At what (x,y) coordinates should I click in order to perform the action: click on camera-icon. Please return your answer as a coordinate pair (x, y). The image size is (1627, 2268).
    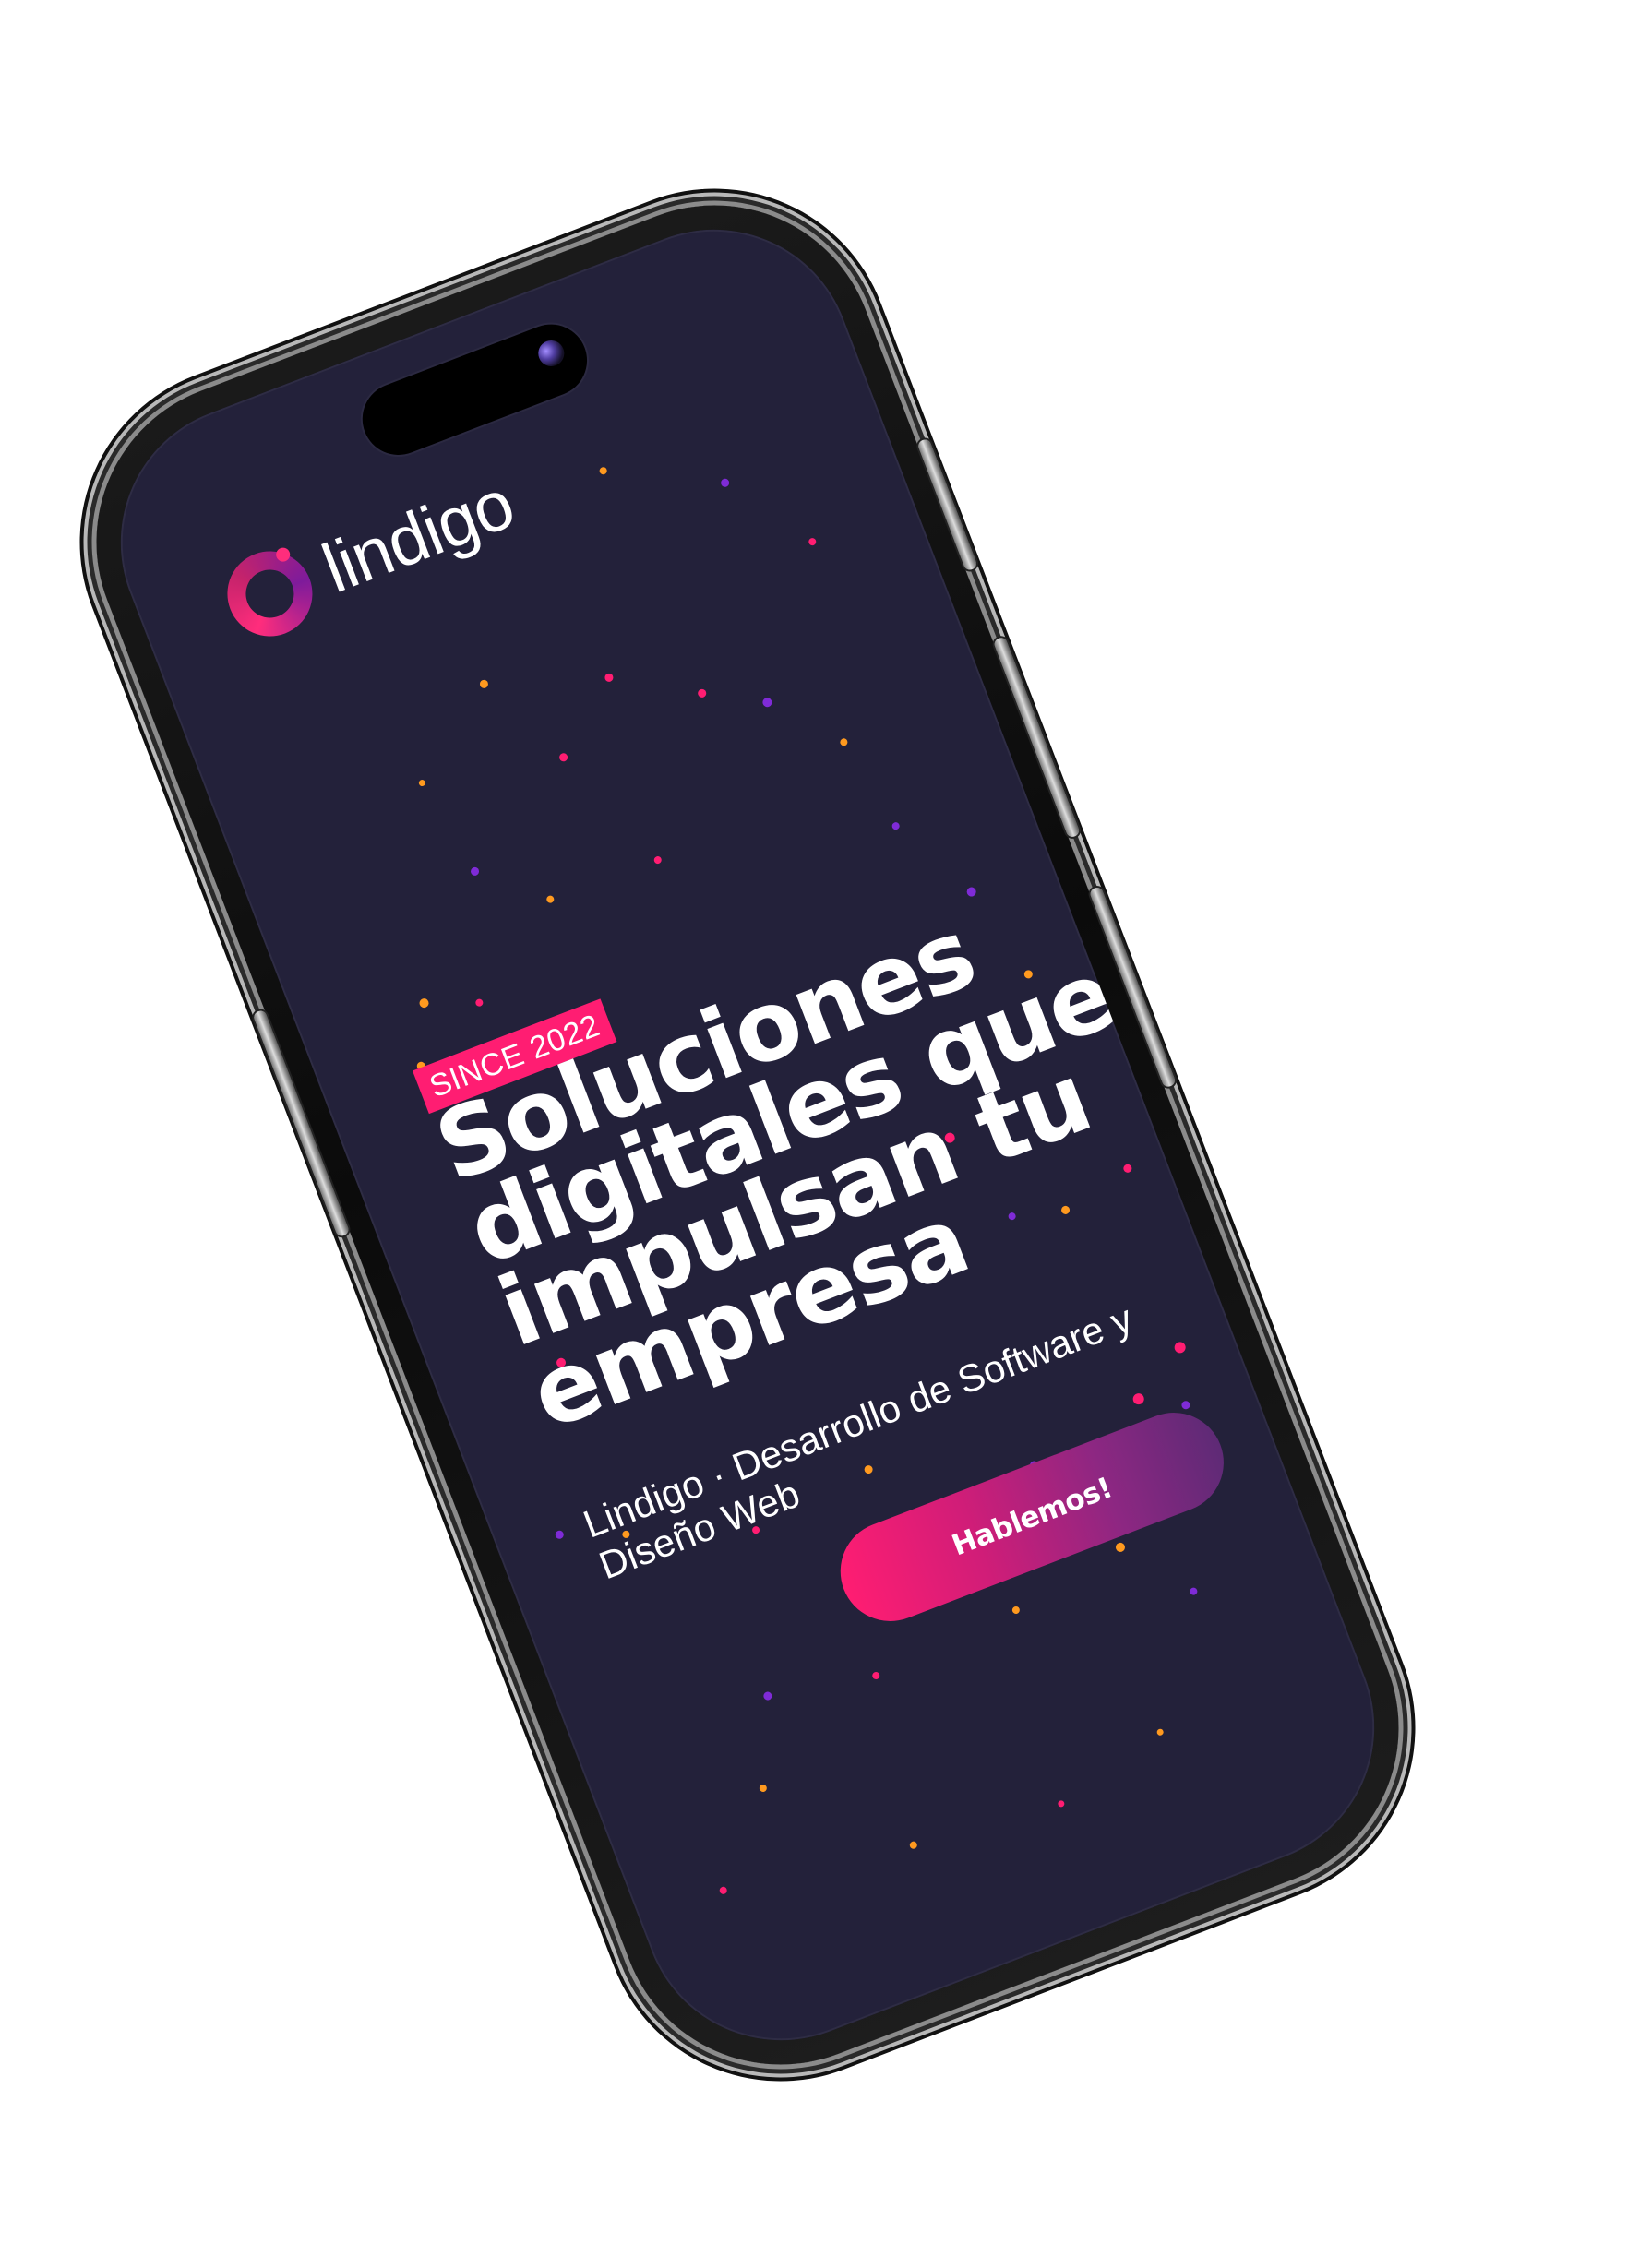
    Looking at the image, I should click on (551, 353).